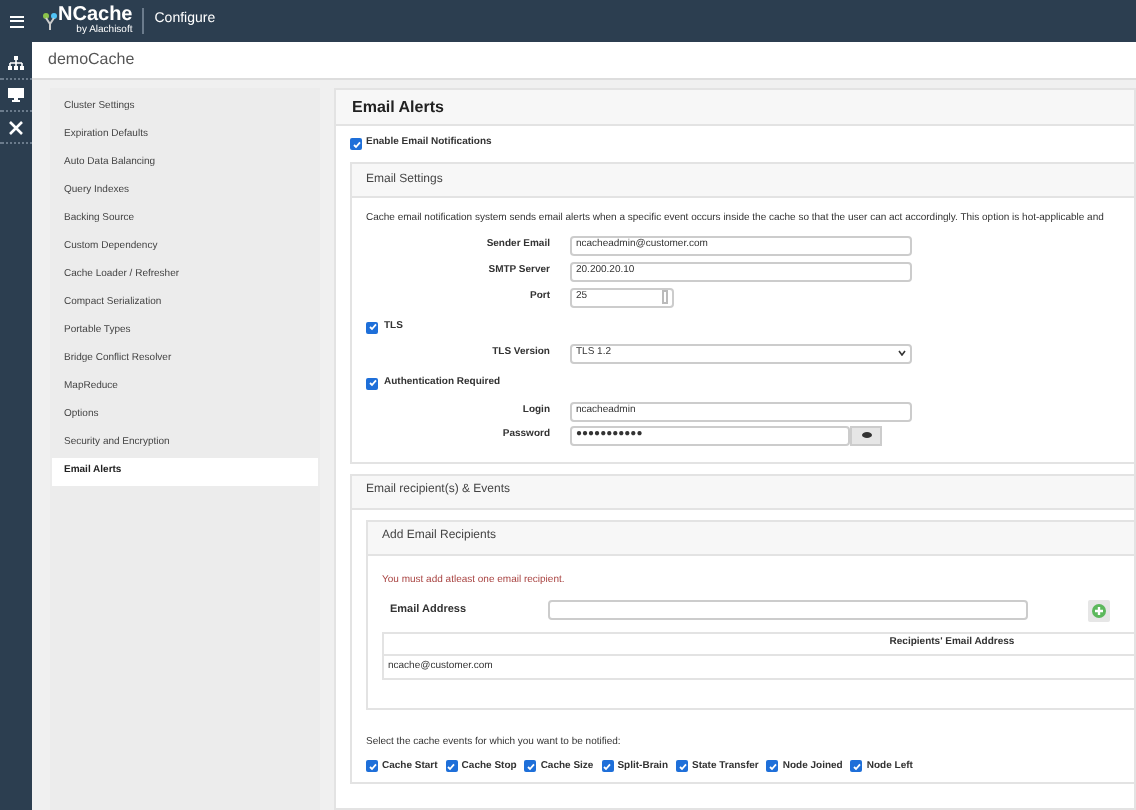 The image size is (1136, 810). I want to click on add-recipient-button, so click(1099, 610).